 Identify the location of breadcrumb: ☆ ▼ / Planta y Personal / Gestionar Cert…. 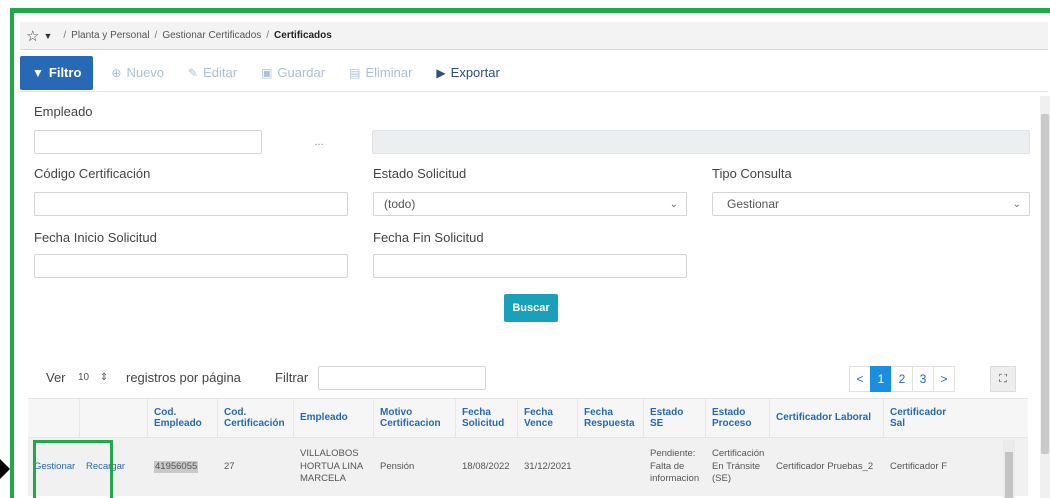
(534, 36).